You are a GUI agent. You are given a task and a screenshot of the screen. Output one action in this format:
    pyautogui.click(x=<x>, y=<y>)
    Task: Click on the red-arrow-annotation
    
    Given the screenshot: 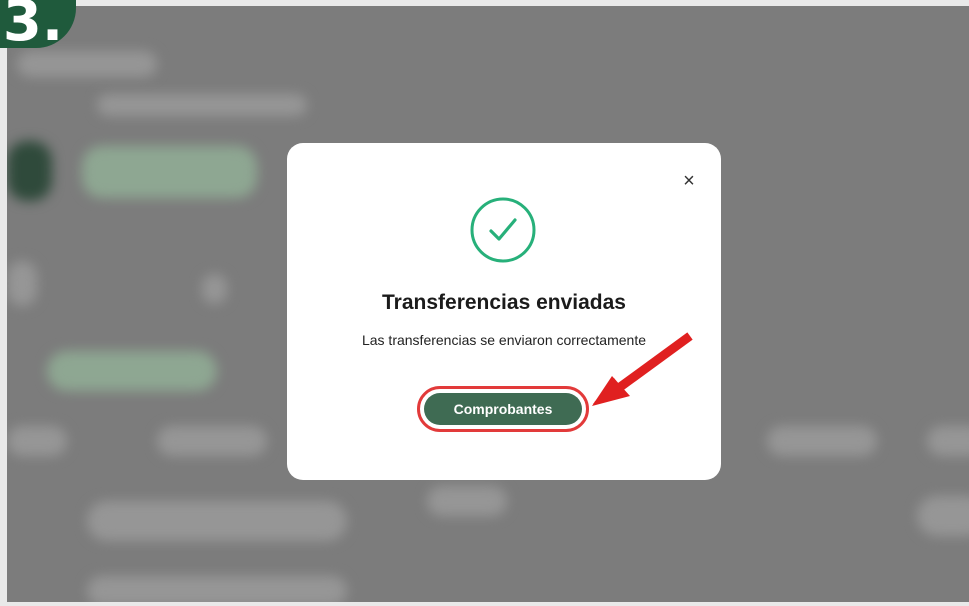 What is the action you would take?
    pyautogui.click(x=642, y=369)
    